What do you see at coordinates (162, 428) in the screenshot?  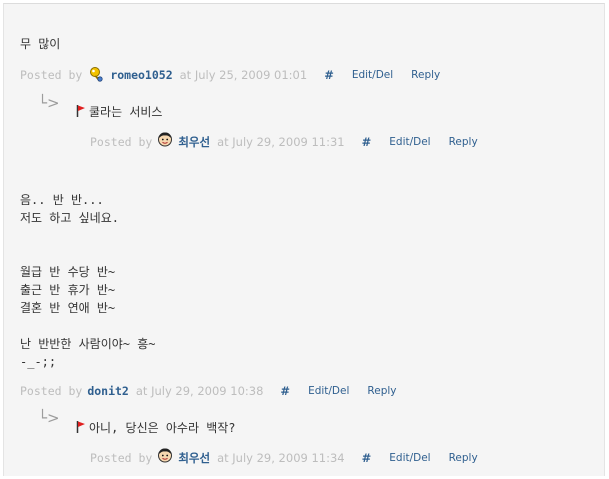 I see `reply-text: 아니, 당신은 아수라 백작?` at bounding box center [162, 428].